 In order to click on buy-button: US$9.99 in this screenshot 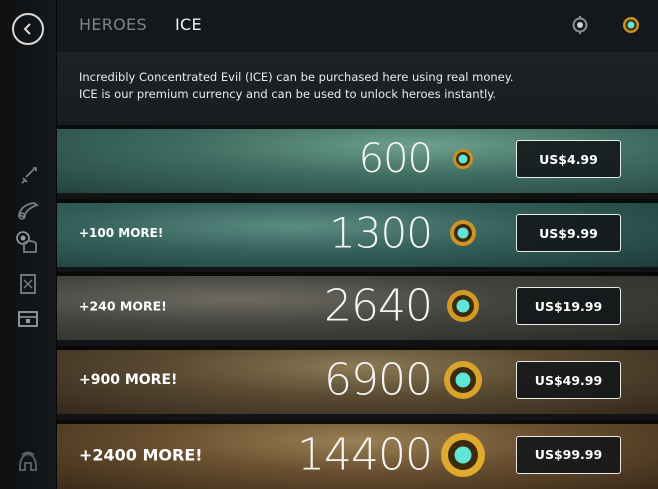, I will do `click(568, 233)`.